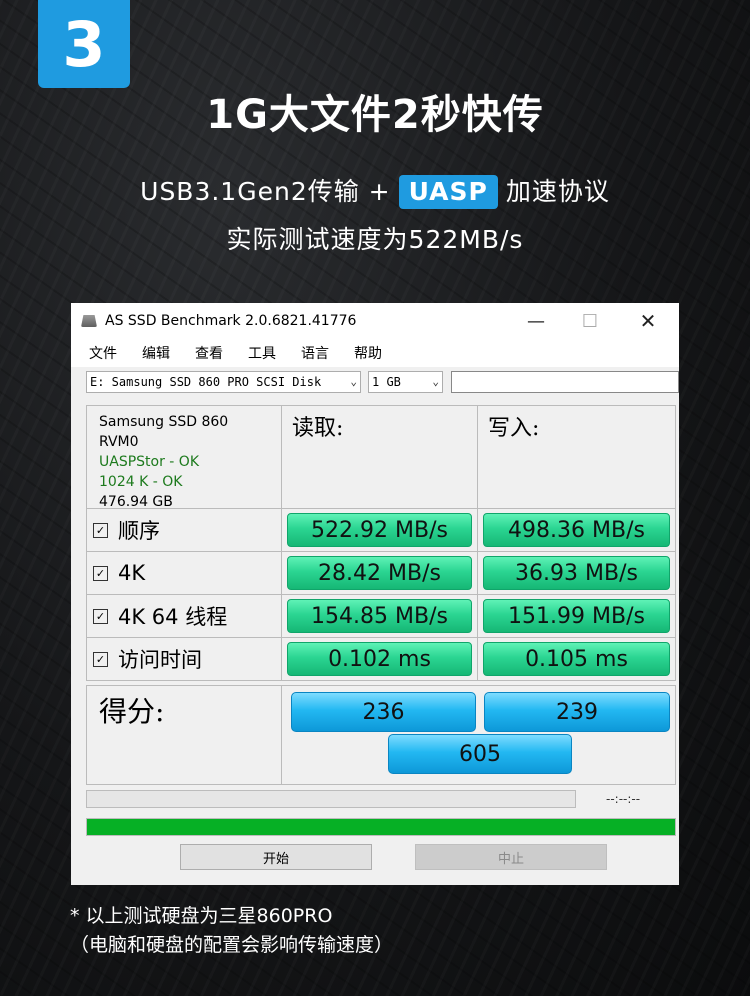 The height and width of the screenshot is (996, 750). What do you see at coordinates (331, 799) in the screenshot?
I see `task-progress-bar` at bounding box center [331, 799].